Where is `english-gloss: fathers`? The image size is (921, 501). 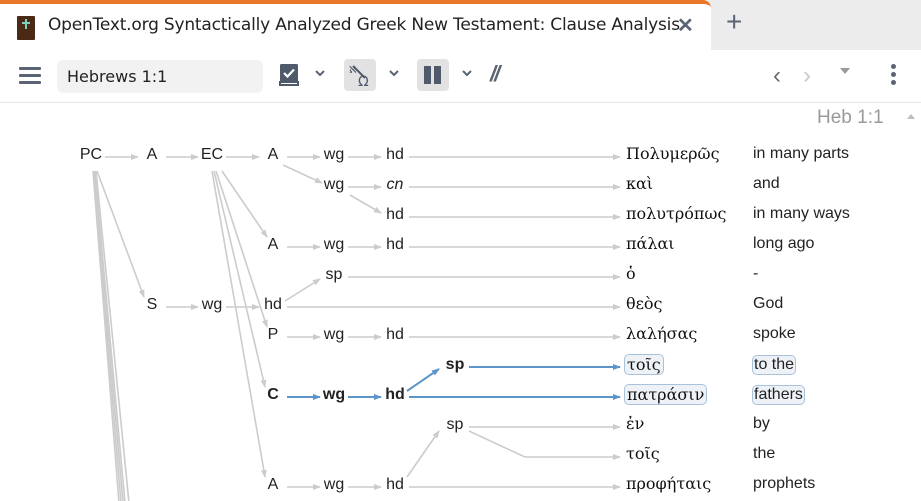
english-gloss: fathers is located at coordinates (778, 395).